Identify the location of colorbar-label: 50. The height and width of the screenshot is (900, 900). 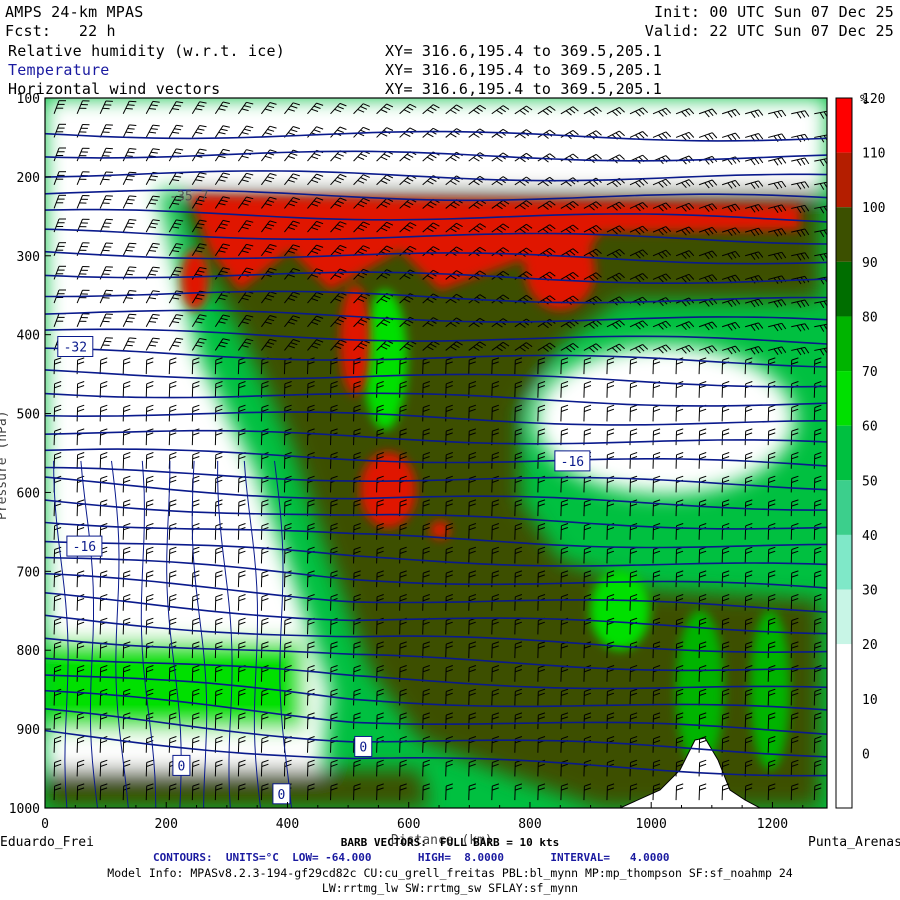
(870, 481).